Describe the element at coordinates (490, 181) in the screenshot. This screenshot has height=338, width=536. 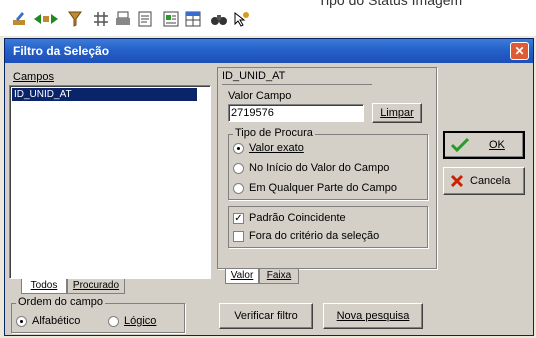
I see `cancela-label: Cancela` at that location.